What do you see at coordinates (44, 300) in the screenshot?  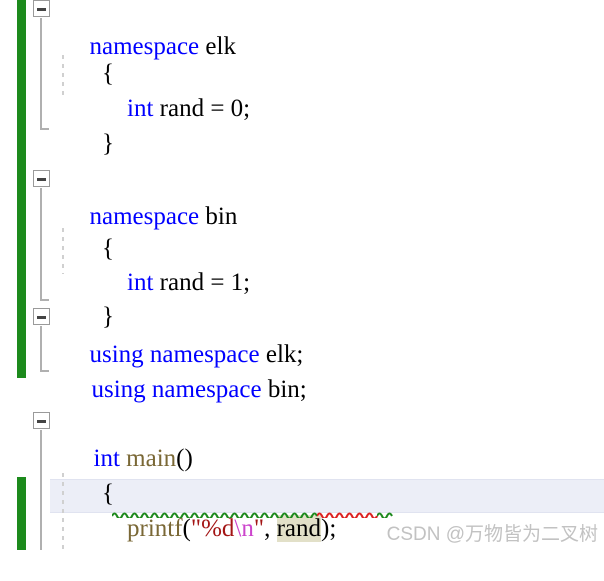 I see `fold-foot-namespace-bin` at bounding box center [44, 300].